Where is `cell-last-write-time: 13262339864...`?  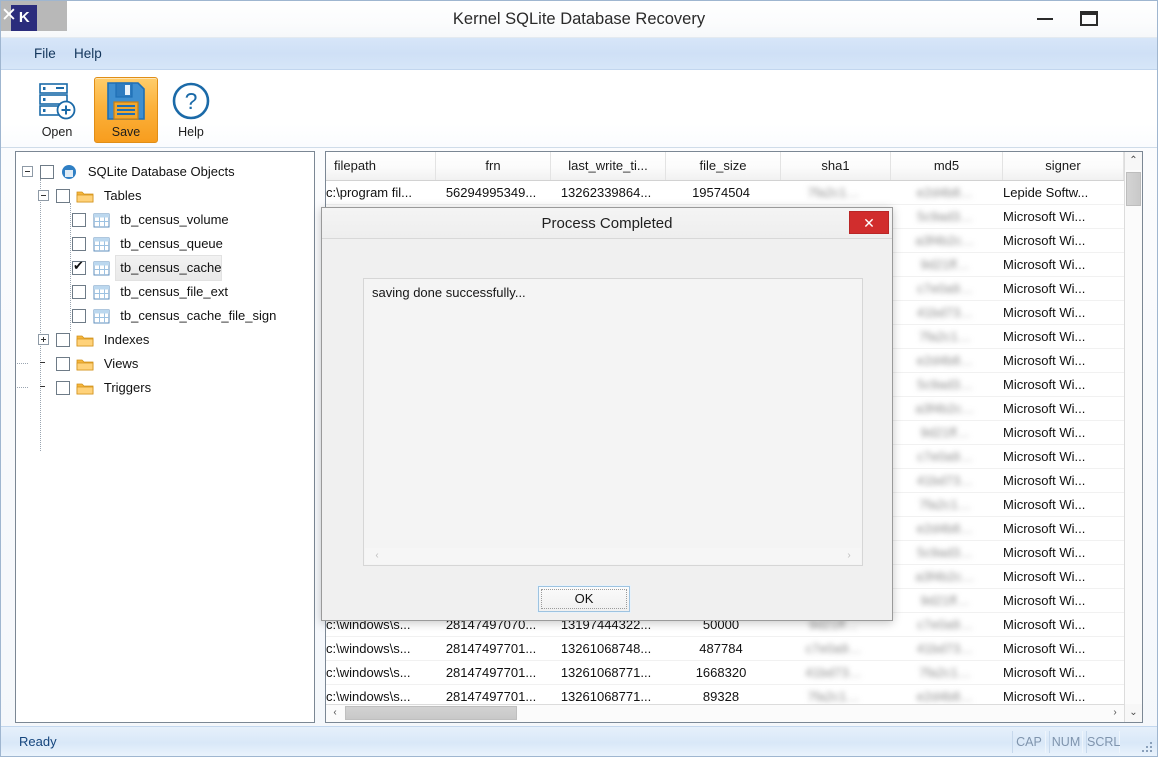 cell-last-write-time: 13262339864... is located at coordinates (606, 192).